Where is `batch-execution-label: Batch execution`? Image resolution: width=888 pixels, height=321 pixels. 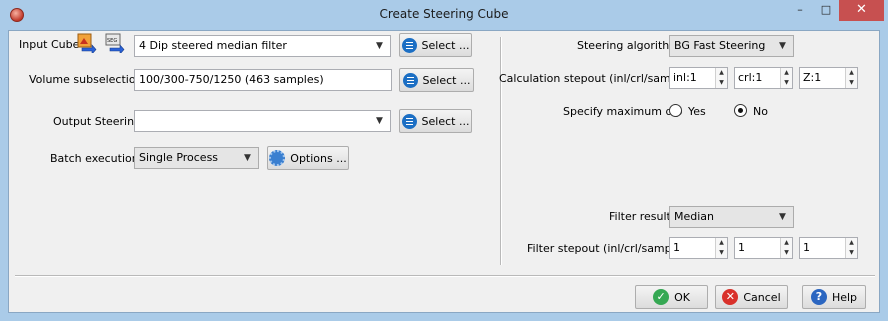
batch-execution-label: Batch execution is located at coordinates (94, 158).